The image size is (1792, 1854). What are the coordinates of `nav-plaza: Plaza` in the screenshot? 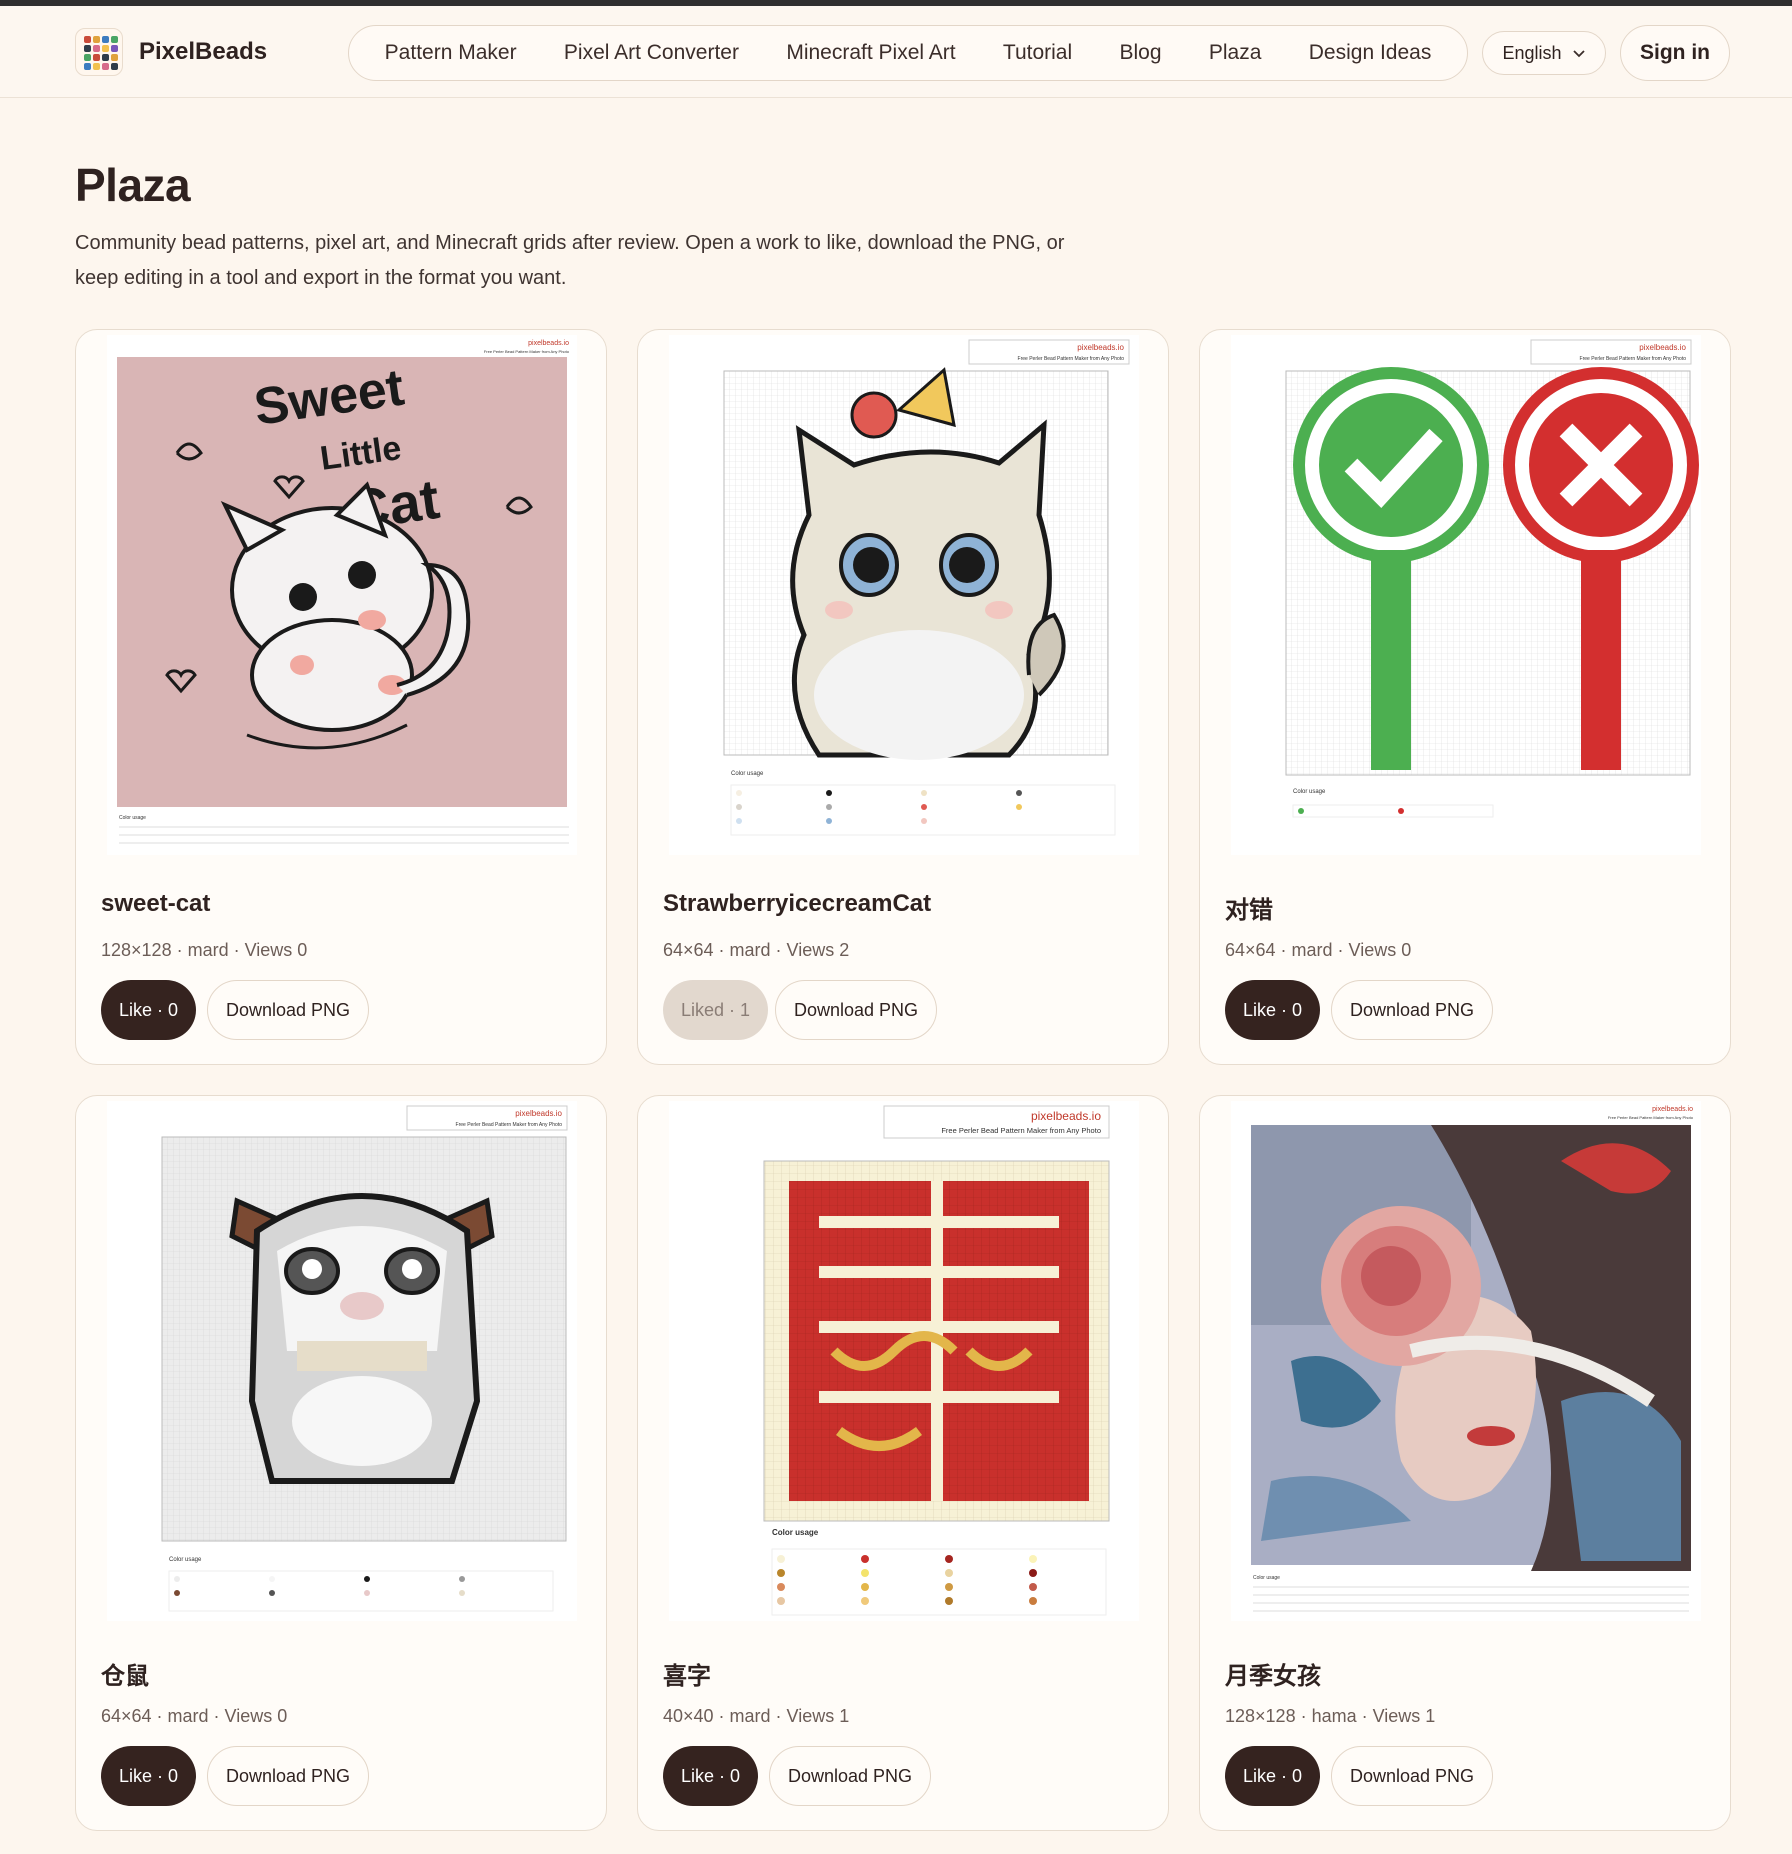 It's located at (1235, 53).